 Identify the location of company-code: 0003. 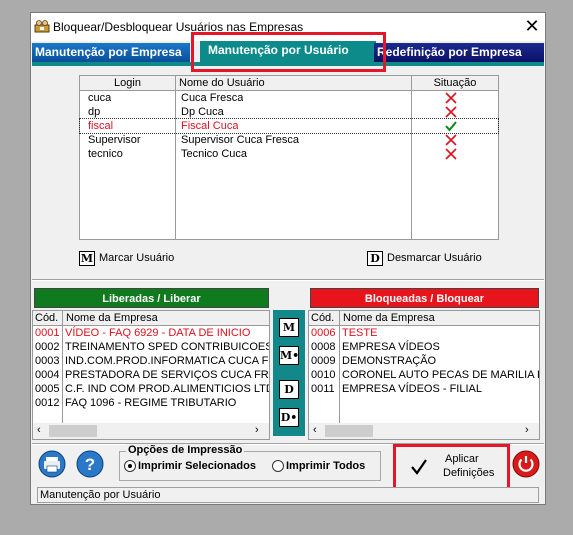
(47, 361).